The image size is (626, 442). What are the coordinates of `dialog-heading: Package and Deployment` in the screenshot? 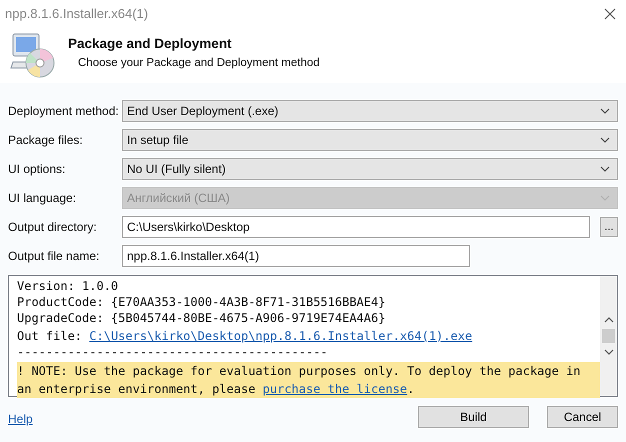 It's located at (150, 43).